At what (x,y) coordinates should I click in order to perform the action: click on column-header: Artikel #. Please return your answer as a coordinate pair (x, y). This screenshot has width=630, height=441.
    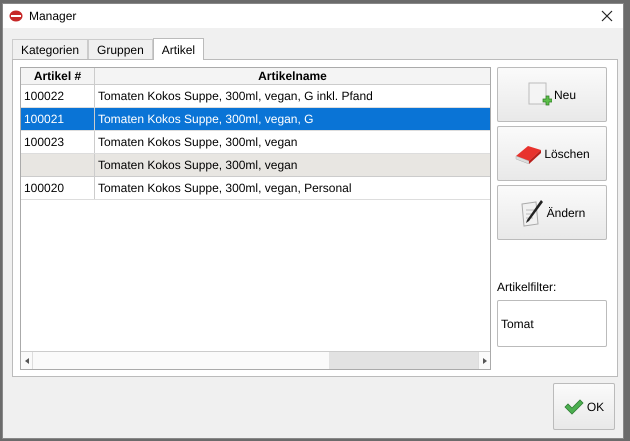
    Looking at the image, I should click on (58, 76).